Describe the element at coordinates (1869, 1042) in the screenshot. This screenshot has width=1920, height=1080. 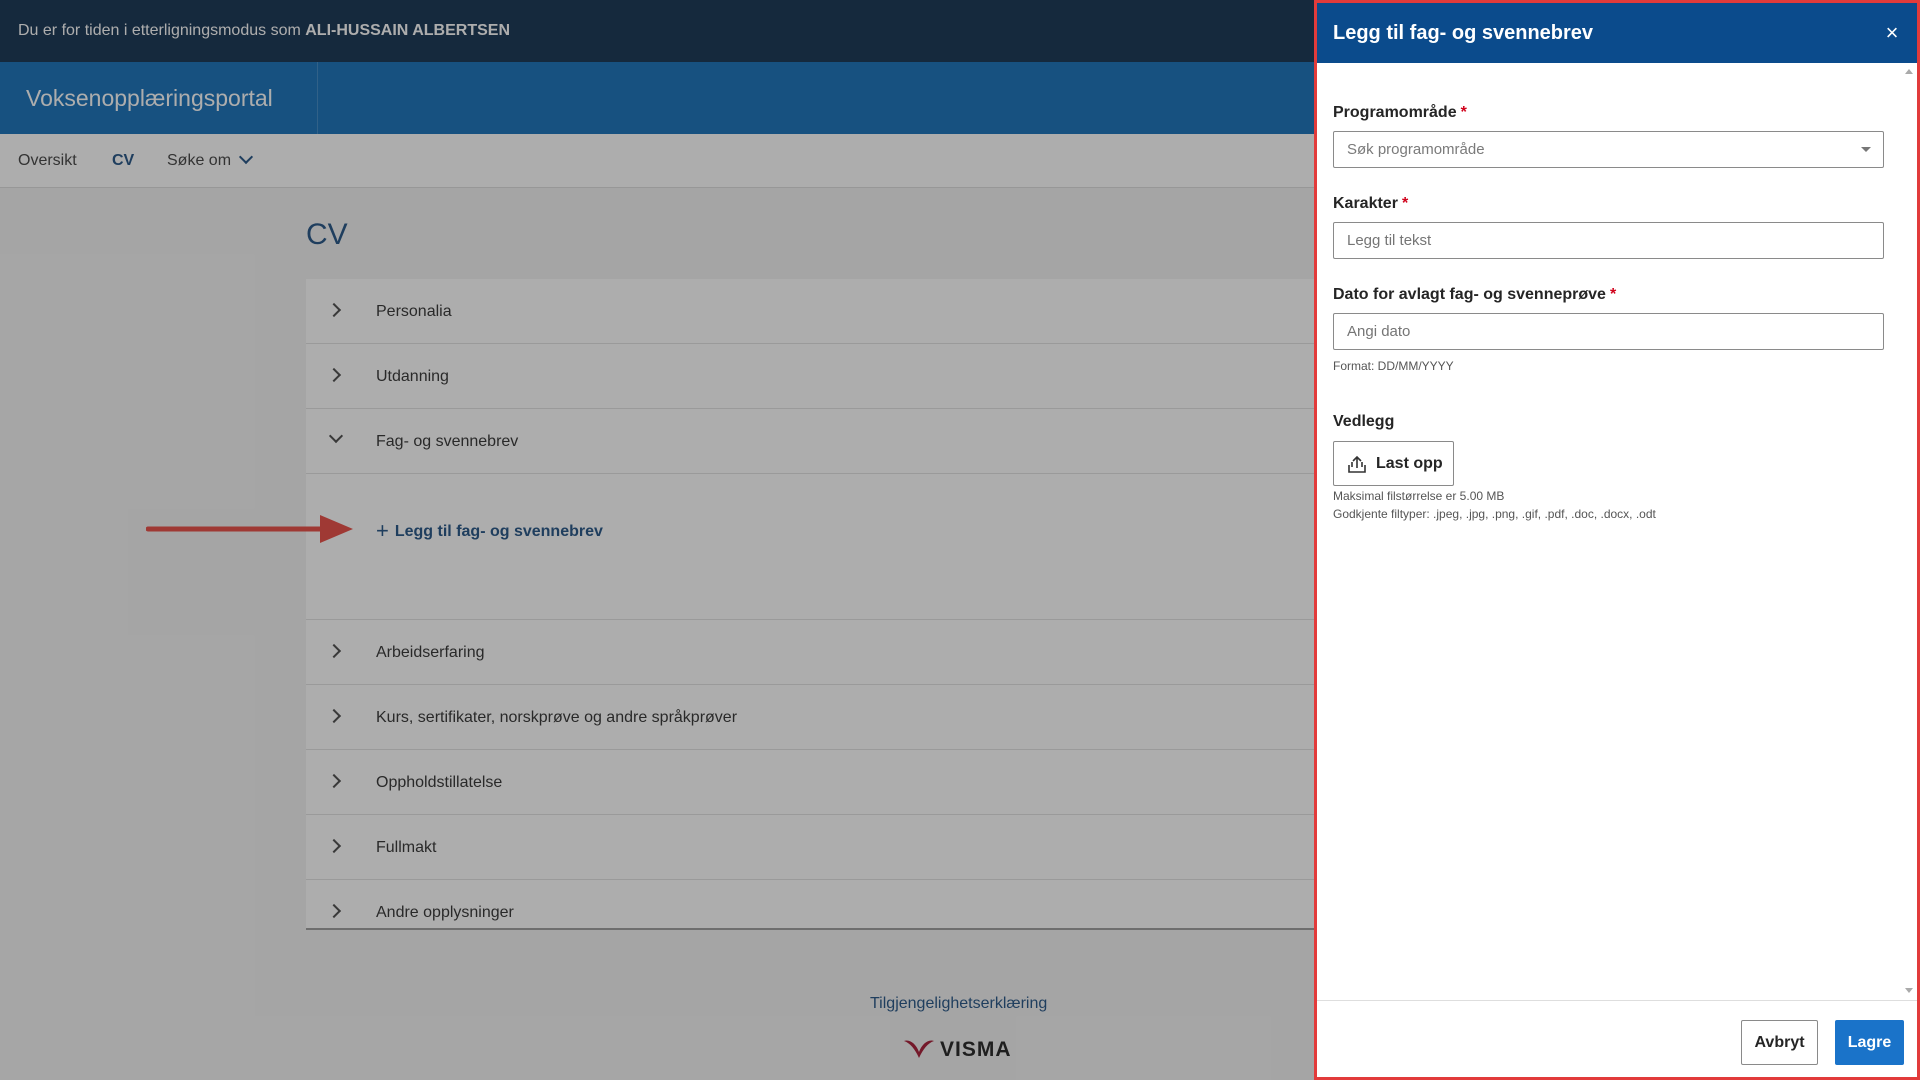
I see `save-button: Lagre` at that location.